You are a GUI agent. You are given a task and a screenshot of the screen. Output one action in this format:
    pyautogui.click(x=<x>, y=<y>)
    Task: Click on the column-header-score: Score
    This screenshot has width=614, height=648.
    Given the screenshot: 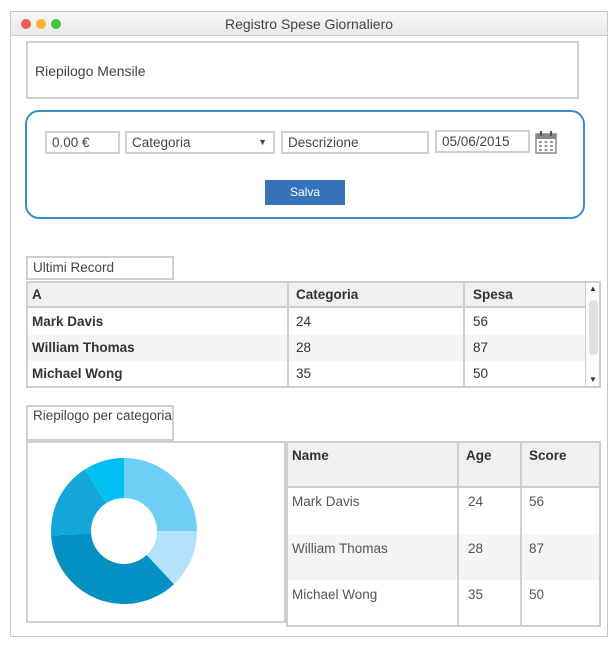 What is the action you would take?
    pyautogui.click(x=548, y=455)
    